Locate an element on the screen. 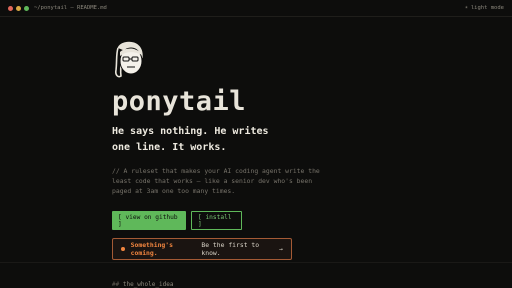 This screenshot has width=512, height=288. window-controls is located at coordinates (18, 8).